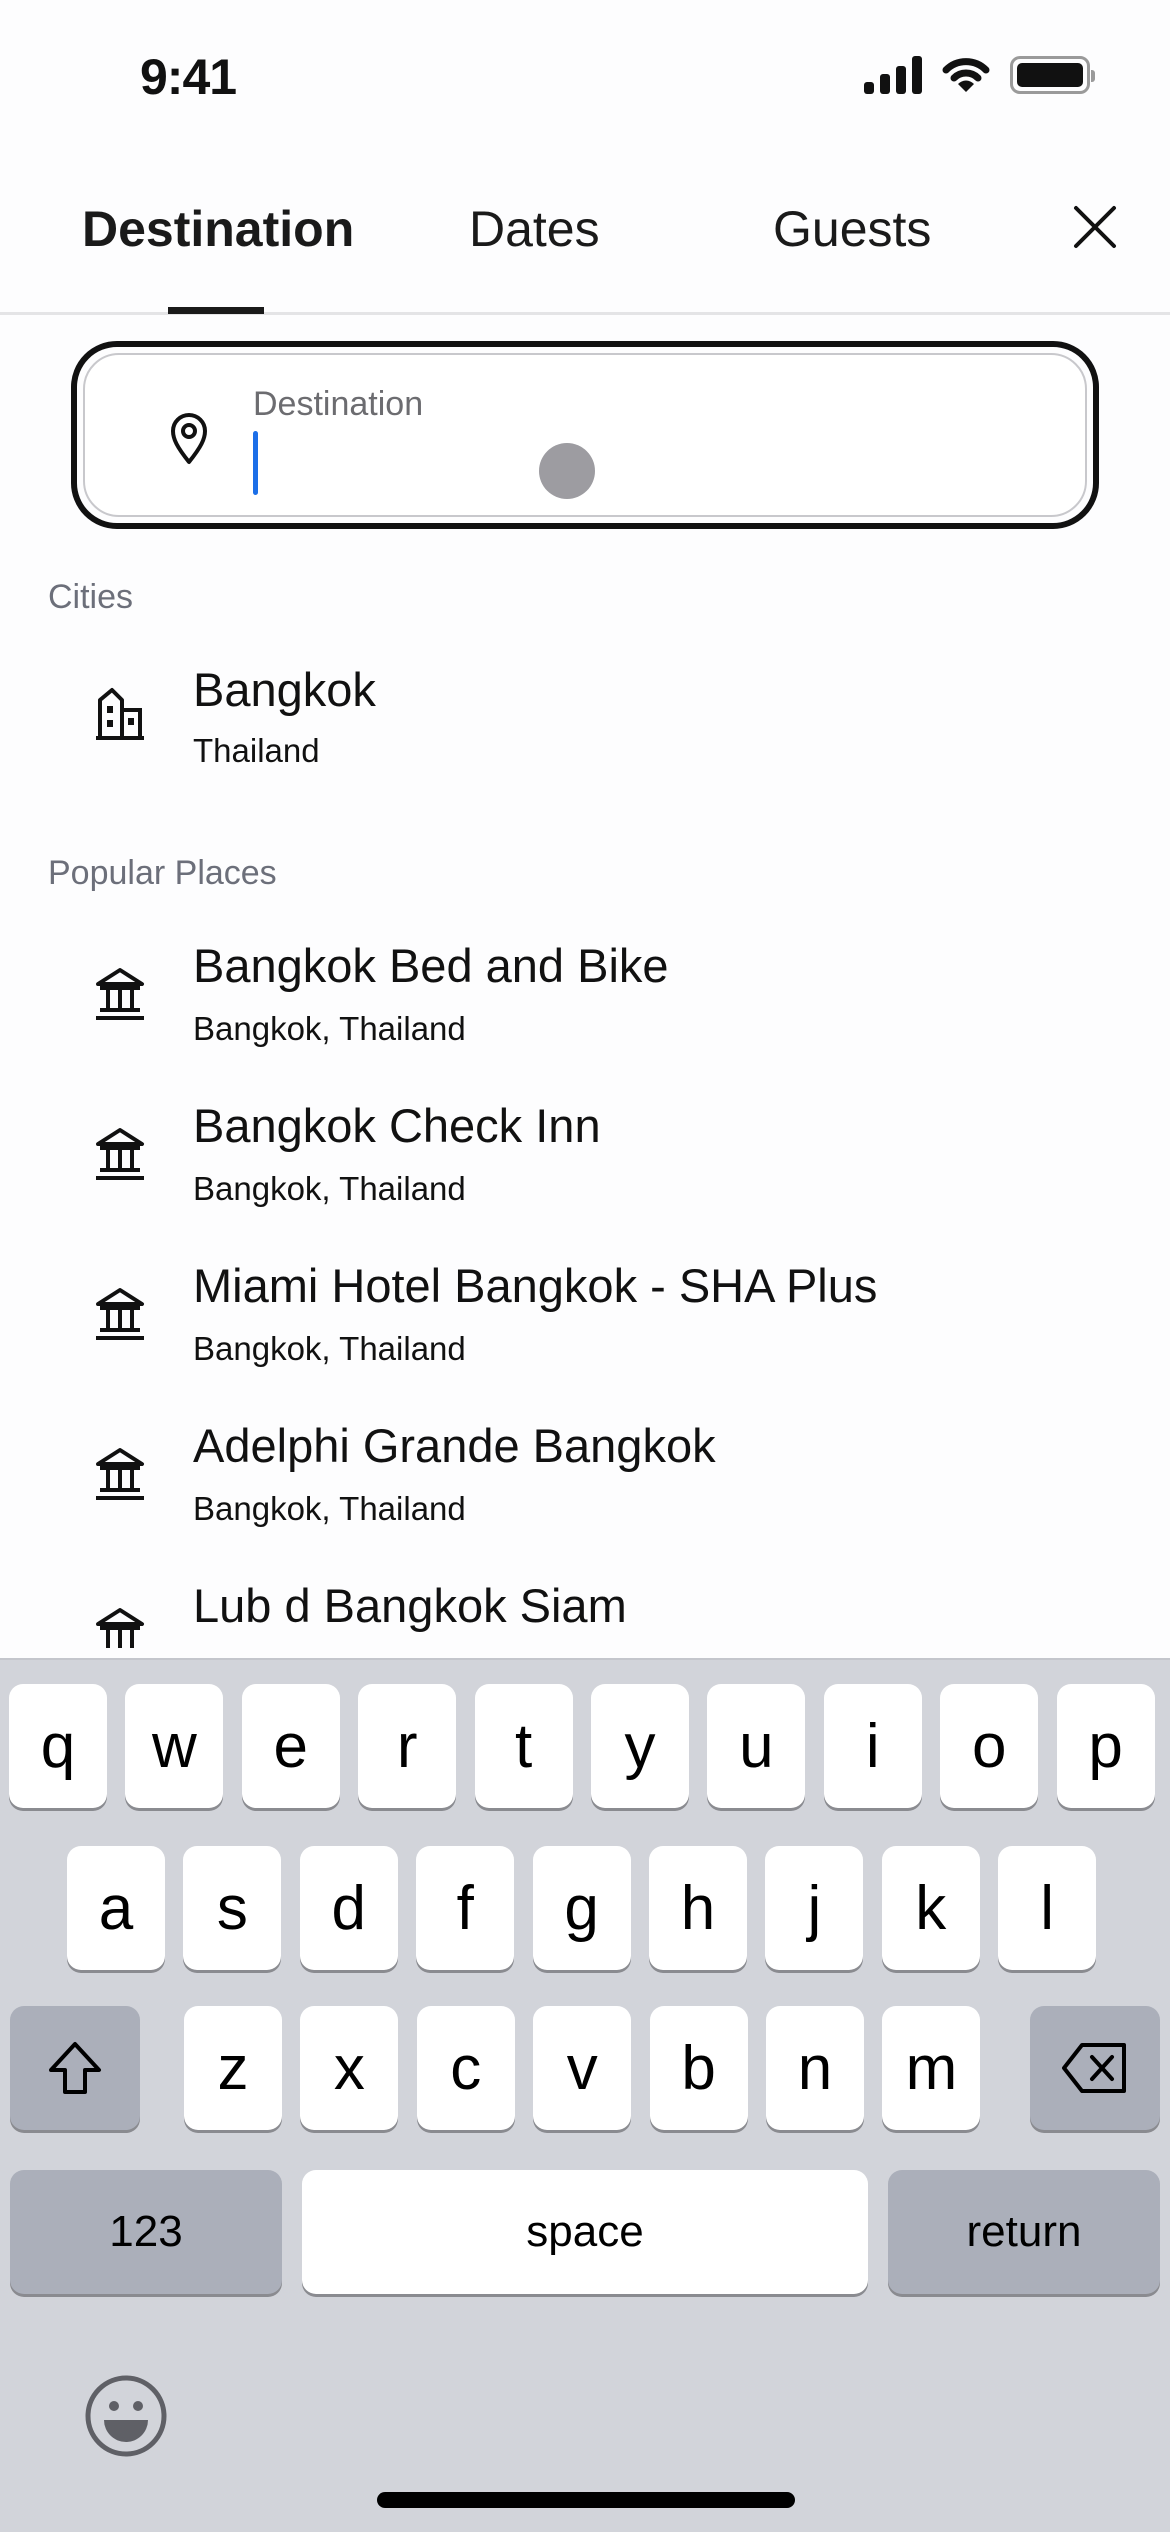 This screenshot has height=2532, width=1170. Describe the element at coordinates (1024, 2232) in the screenshot. I see `return-key: return` at that location.